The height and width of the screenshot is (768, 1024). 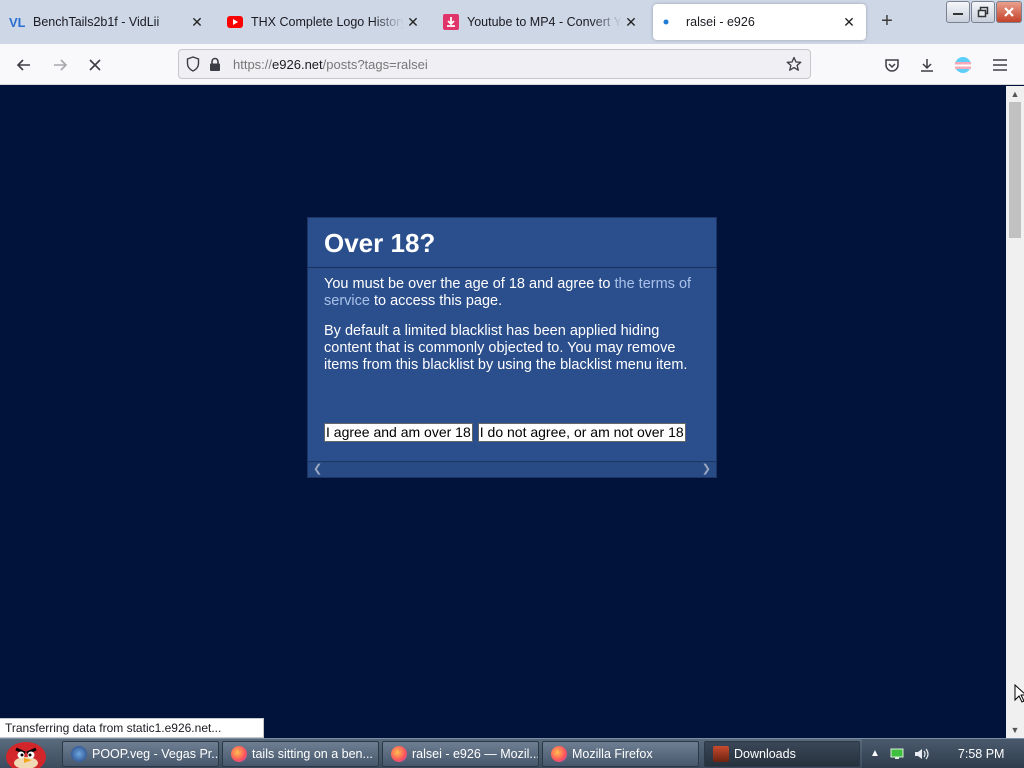 What do you see at coordinates (375, 64) in the screenshot?
I see `url-path: /posts?tags=ralsei` at bounding box center [375, 64].